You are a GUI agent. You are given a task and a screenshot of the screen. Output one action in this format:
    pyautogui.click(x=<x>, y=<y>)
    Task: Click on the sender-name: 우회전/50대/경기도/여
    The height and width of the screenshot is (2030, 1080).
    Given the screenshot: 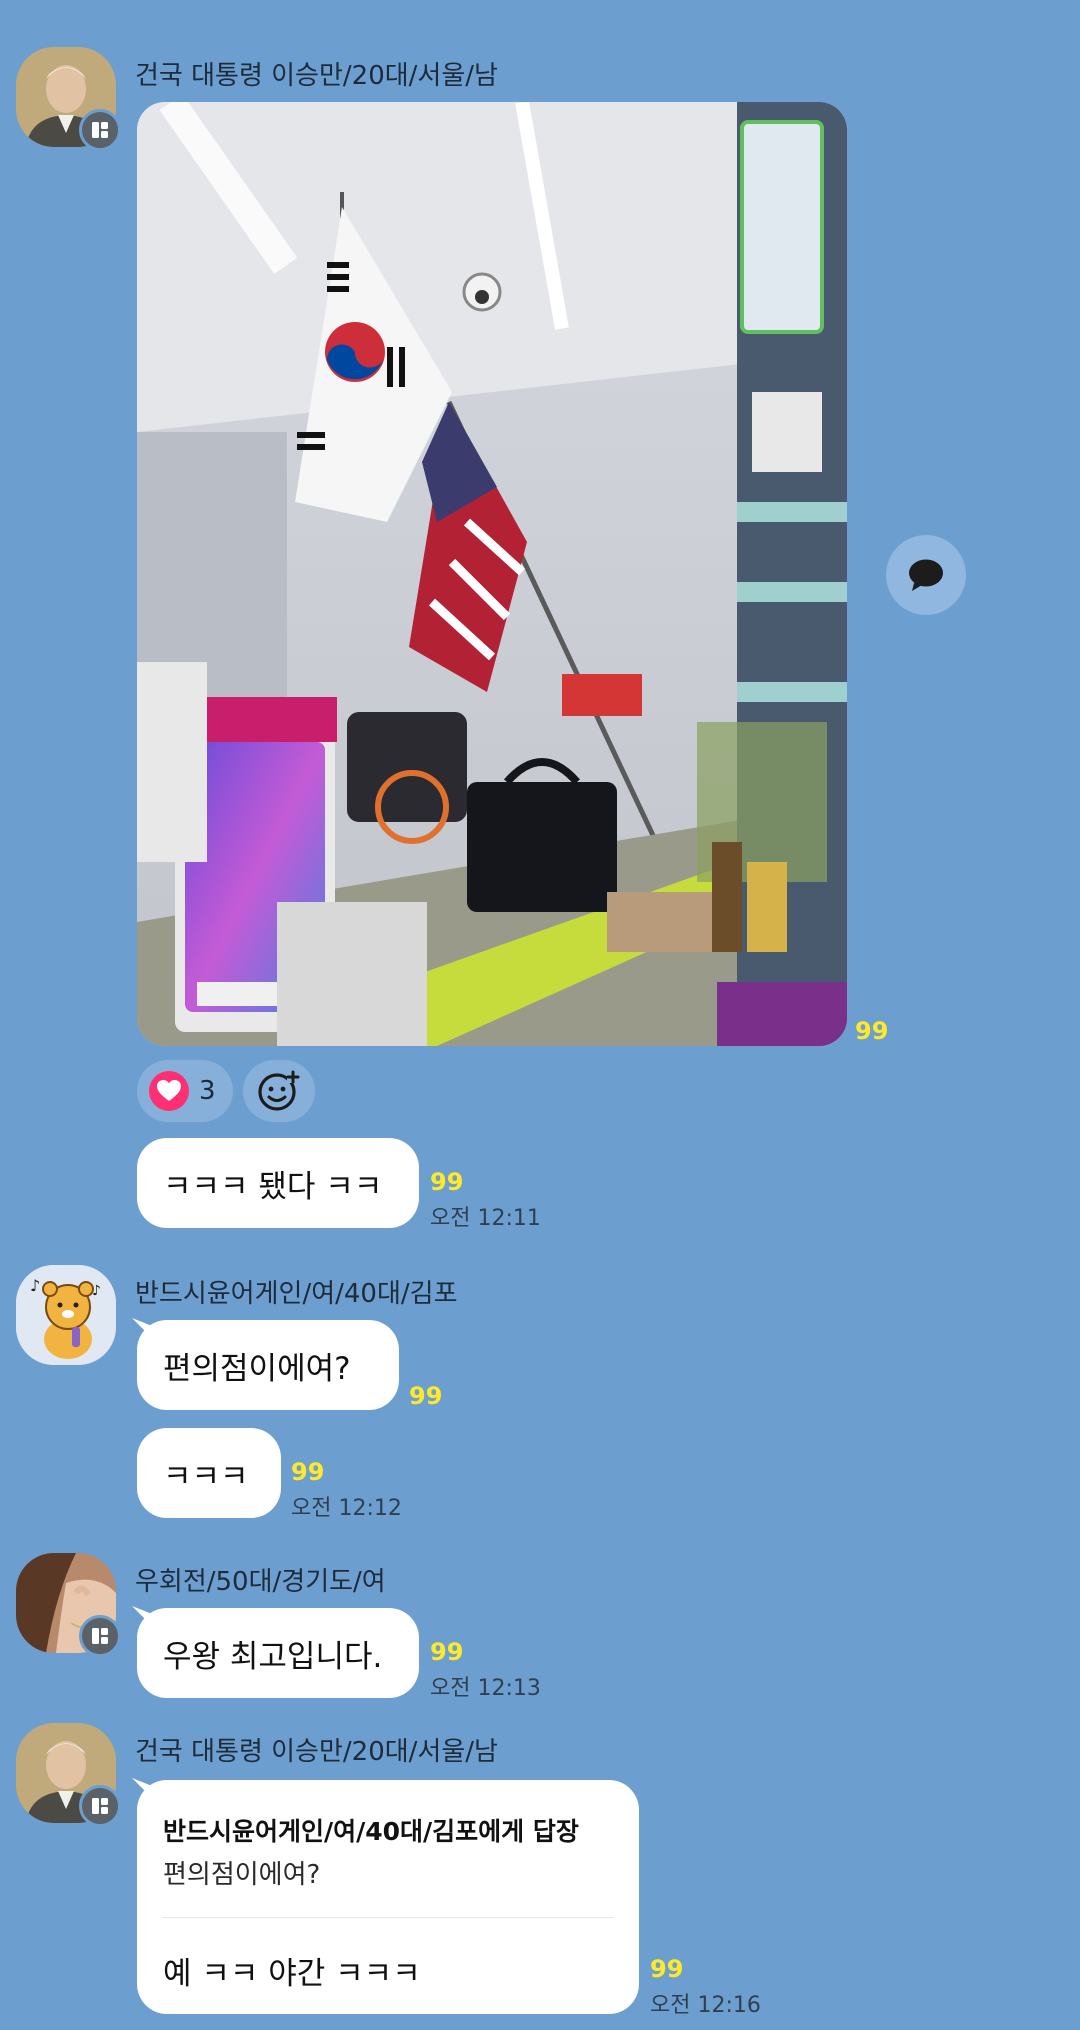 What is the action you would take?
    pyautogui.click(x=260, y=1582)
    